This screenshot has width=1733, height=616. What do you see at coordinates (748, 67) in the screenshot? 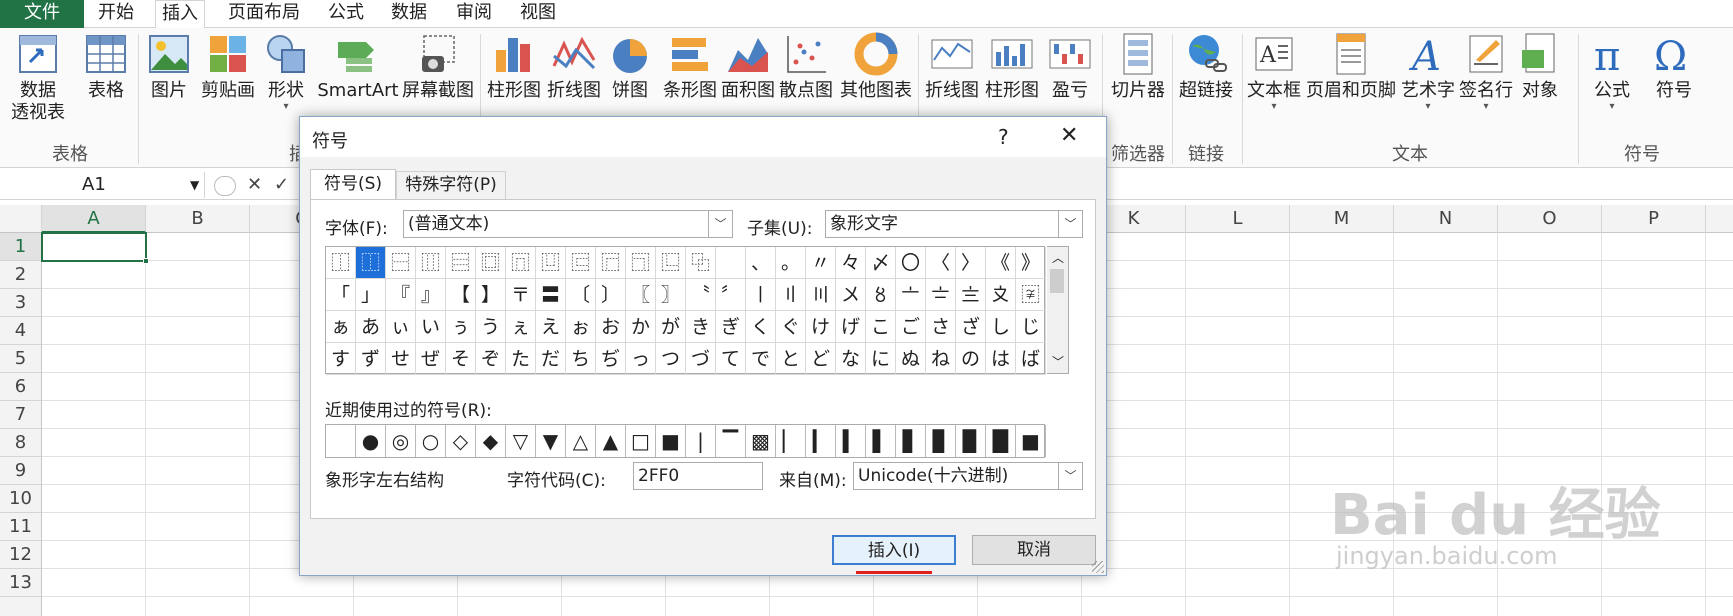
I see `area-chart-button: 面积图` at bounding box center [748, 67].